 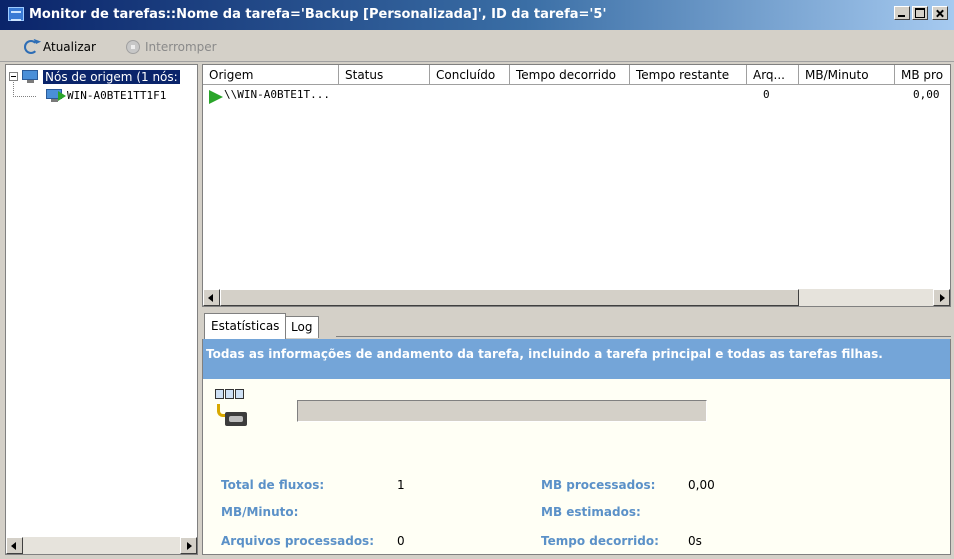 What do you see at coordinates (470, 75) in the screenshot?
I see `column-header-concluido: Concluído` at bounding box center [470, 75].